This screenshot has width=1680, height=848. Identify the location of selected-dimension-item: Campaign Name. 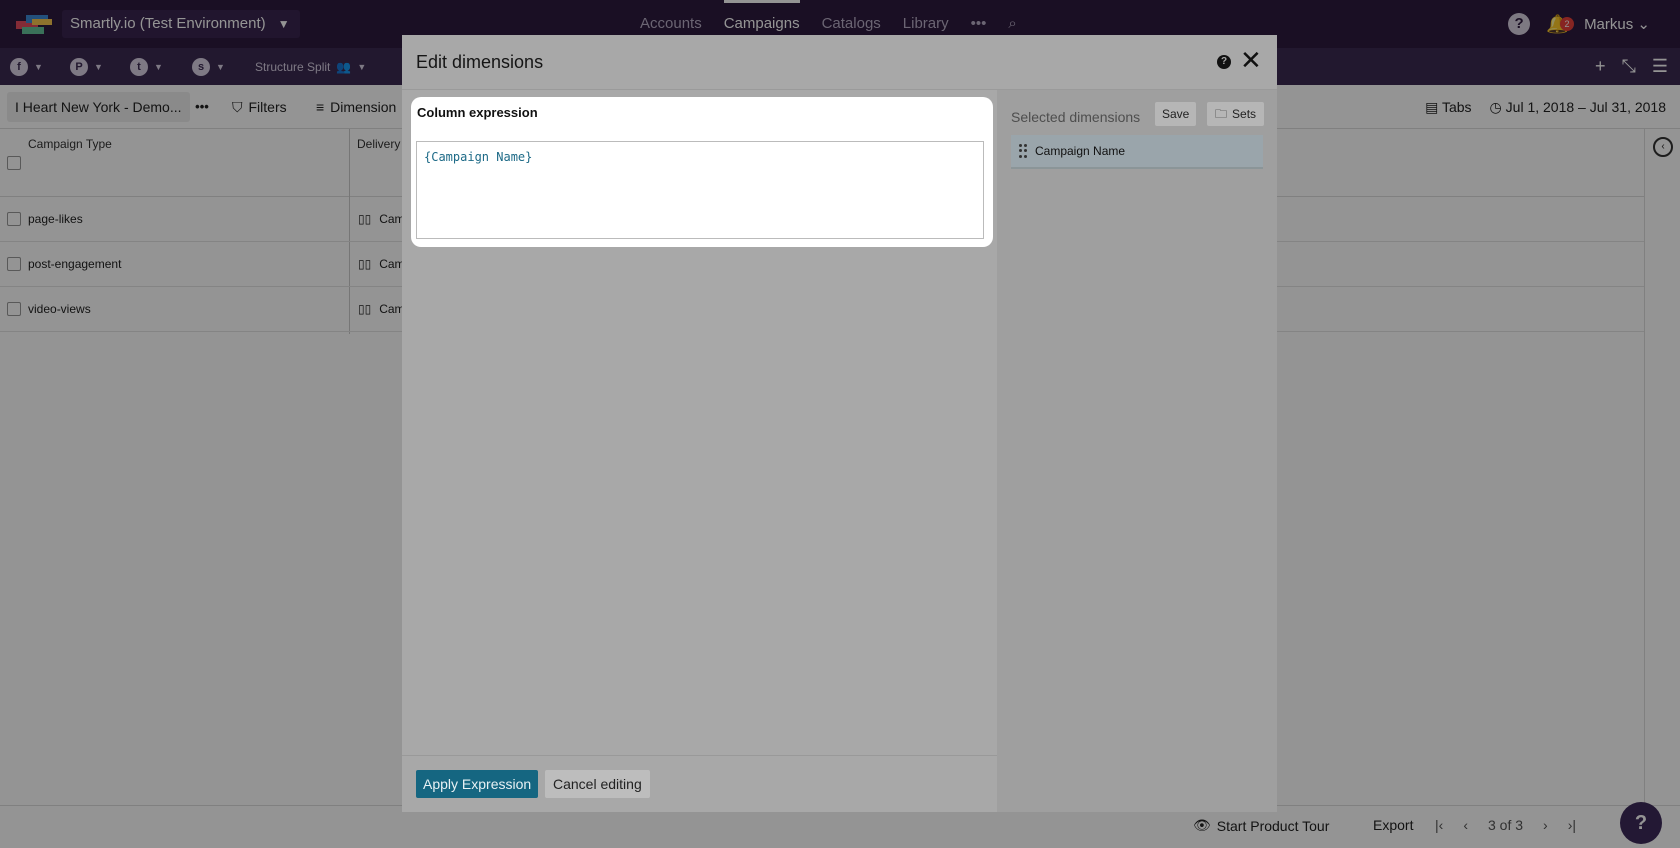
(1137, 152).